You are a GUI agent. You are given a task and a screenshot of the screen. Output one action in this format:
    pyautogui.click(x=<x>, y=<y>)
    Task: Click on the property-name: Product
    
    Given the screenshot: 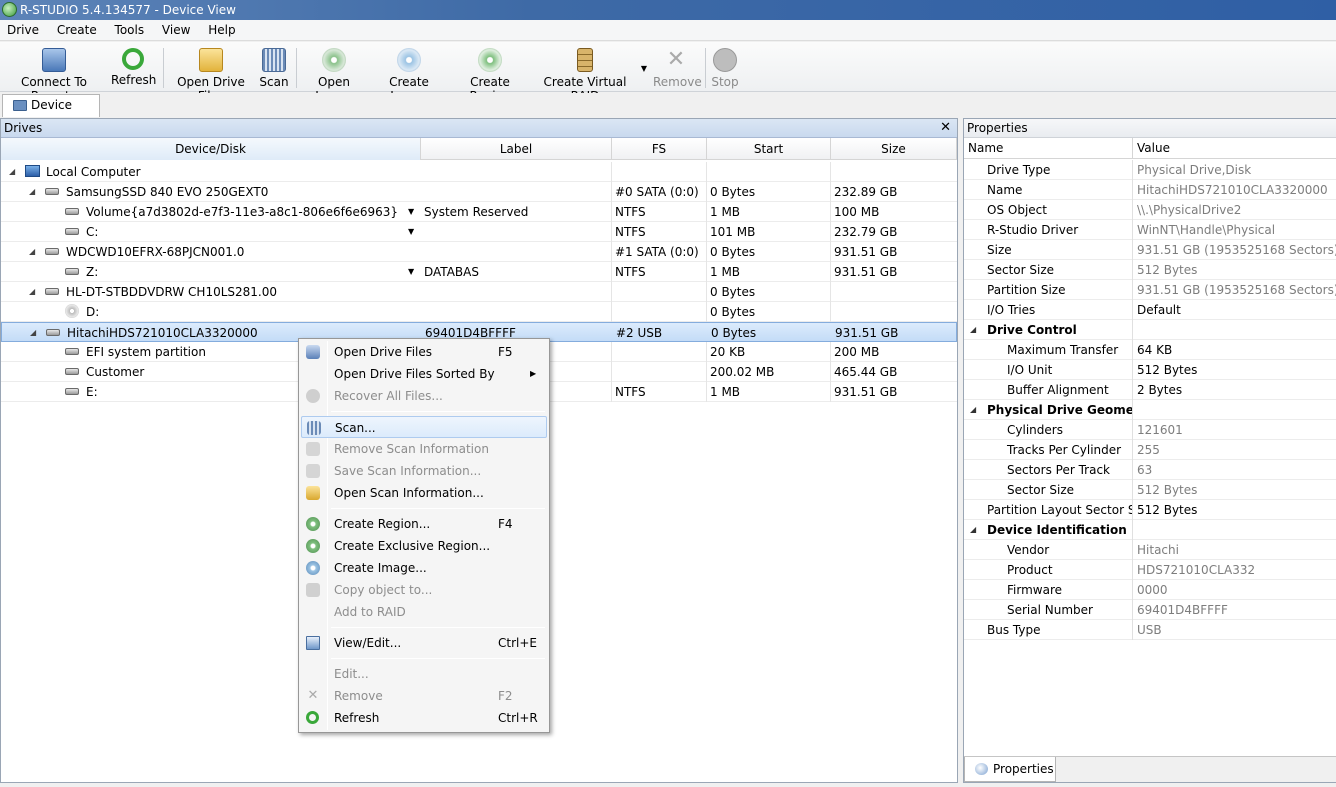 What is the action you would take?
    pyautogui.click(x=1048, y=570)
    